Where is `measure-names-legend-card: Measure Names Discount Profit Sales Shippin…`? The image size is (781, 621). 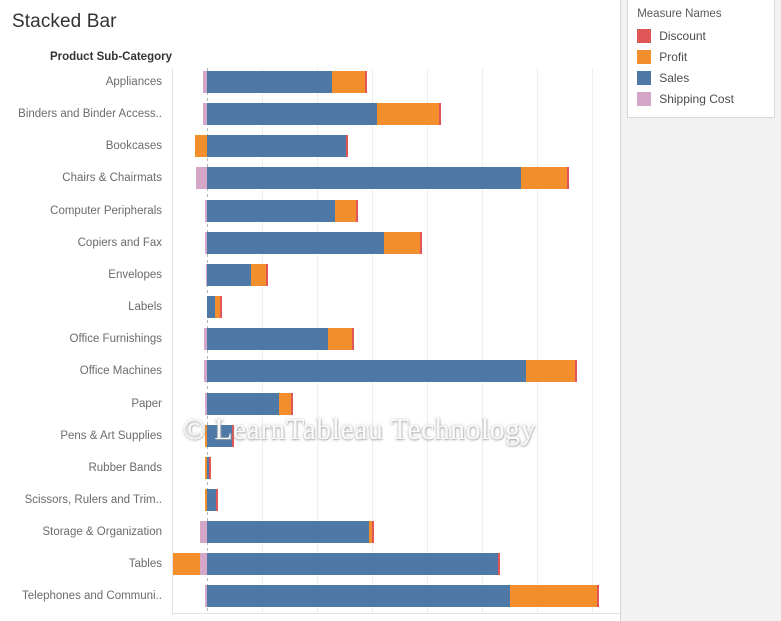 measure-names-legend-card: Measure Names Discount Profit Sales Shippin… is located at coordinates (701, 59).